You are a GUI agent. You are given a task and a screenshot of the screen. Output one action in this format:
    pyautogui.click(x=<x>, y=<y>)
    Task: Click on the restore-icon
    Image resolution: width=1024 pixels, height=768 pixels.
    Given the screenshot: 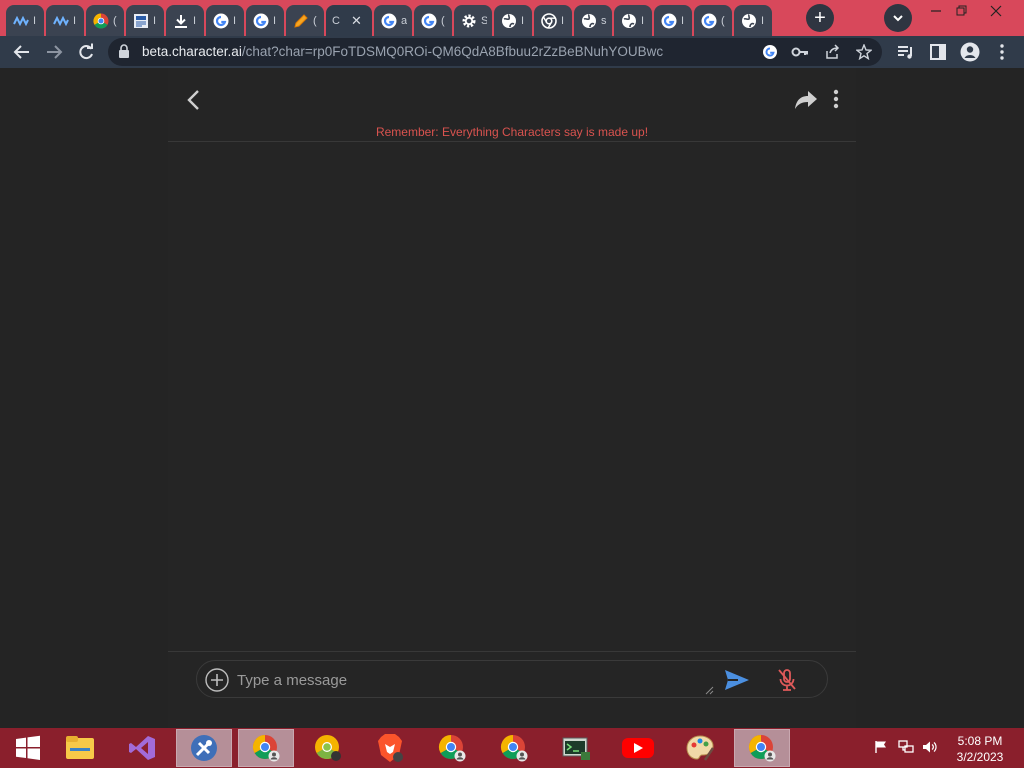 What is the action you would take?
    pyautogui.click(x=961, y=10)
    